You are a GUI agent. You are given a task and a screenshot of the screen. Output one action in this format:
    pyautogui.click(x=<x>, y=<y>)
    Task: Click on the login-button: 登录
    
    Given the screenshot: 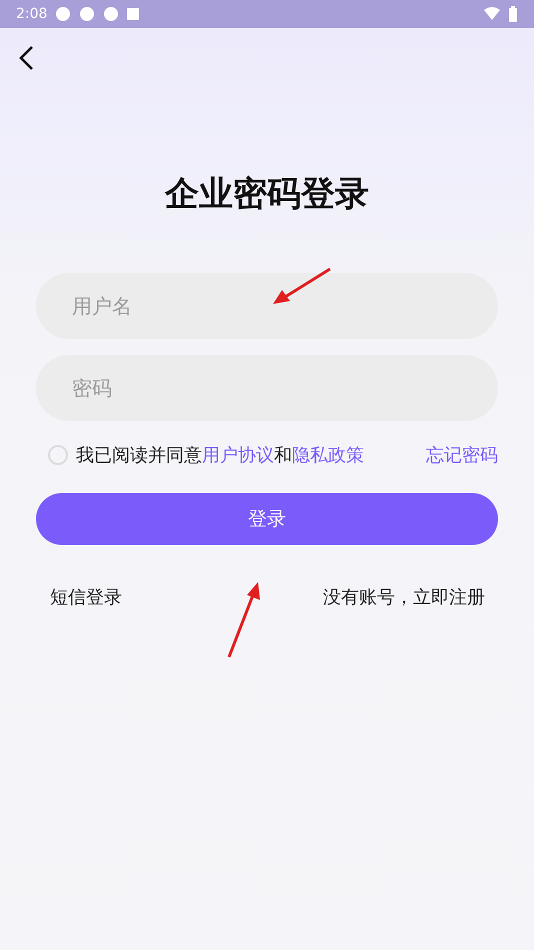 What is the action you would take?
    pyautogui.click(x=267, y=519)
    